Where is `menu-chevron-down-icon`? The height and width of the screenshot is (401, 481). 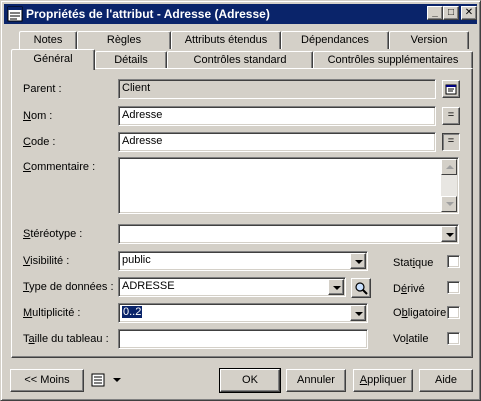
menu-chevron-down-icon is located at coordinates (117, 380).